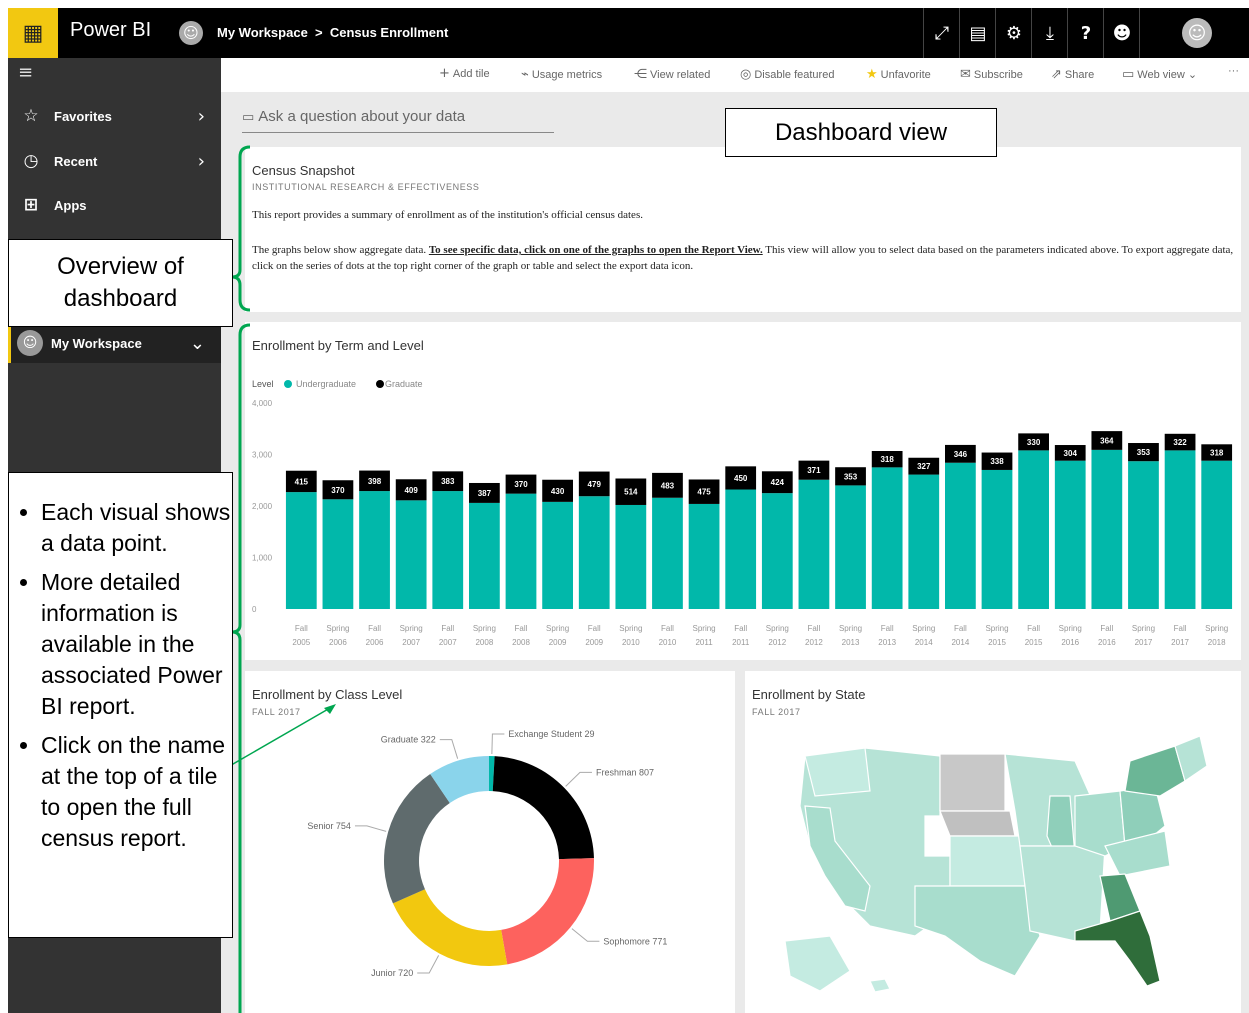  Describe the element at coordinates (191, 33) in the screenshot. I see `workspace-avatar-icon: ☺` at that location.